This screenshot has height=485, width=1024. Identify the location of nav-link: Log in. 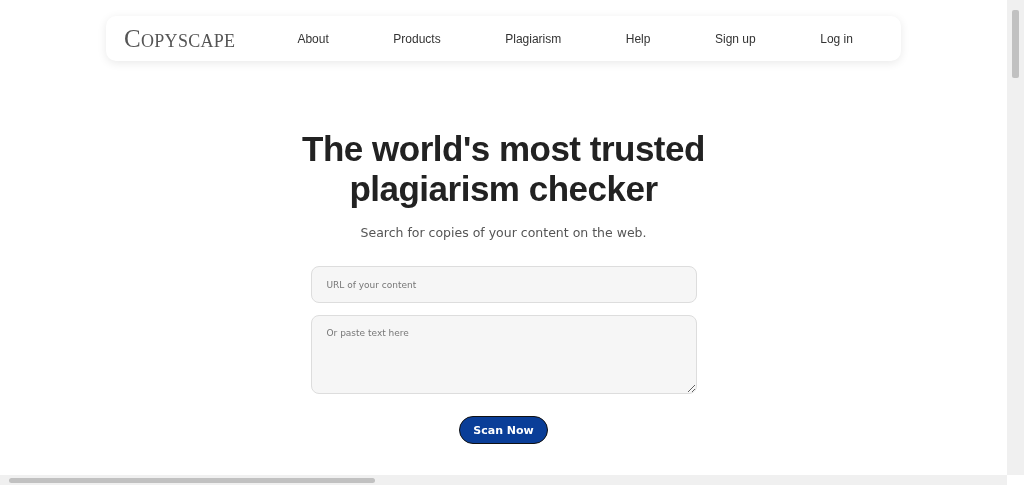
(836, 38).